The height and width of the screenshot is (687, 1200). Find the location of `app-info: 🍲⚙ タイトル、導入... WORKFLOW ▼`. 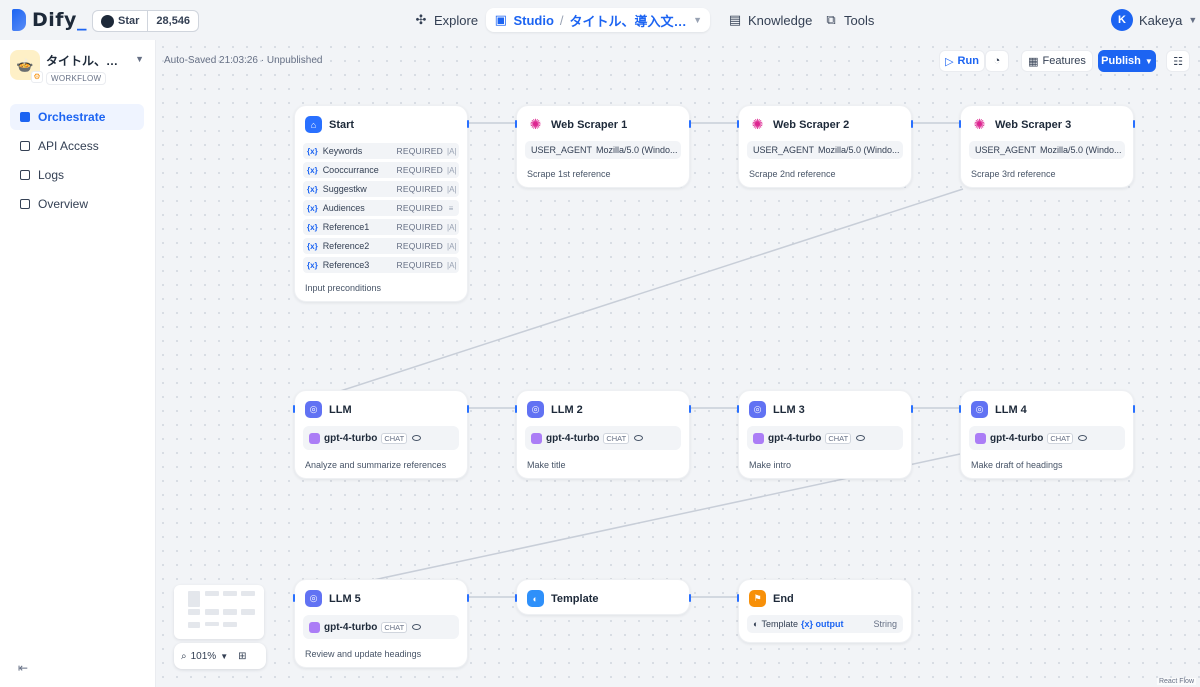

app-info: 🍲⚙ タイトル、導入... WORKFLOW ▼ is located at coordinates (78, 69).